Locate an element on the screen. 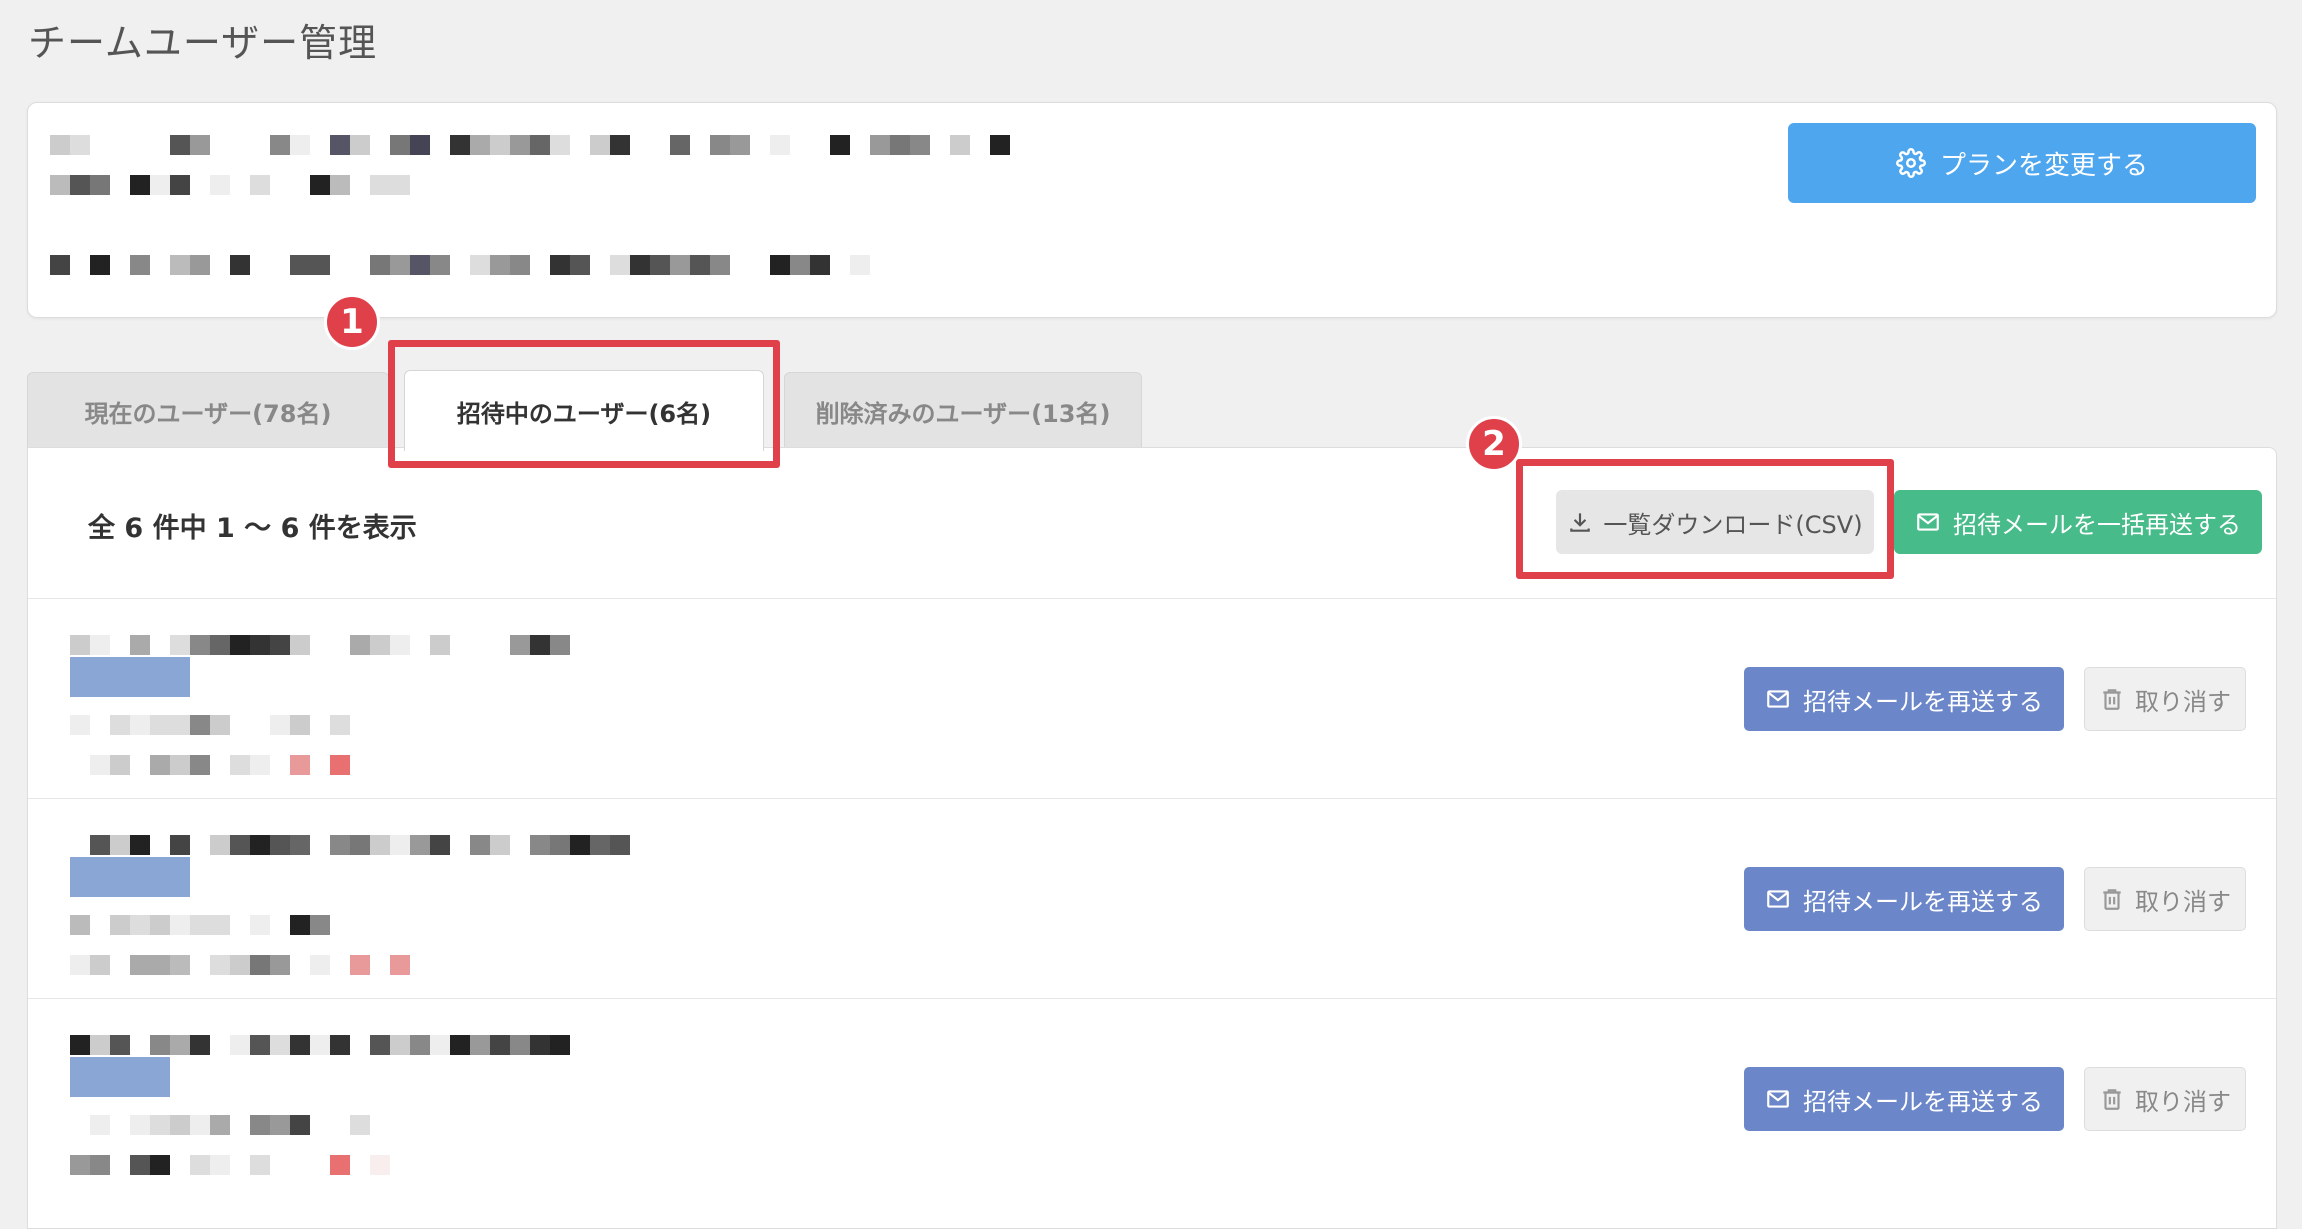 This screenshot has height=1229, width=2302. tab-current-users: 現在のユーザー(78名) is located at coordinates (208, 410).